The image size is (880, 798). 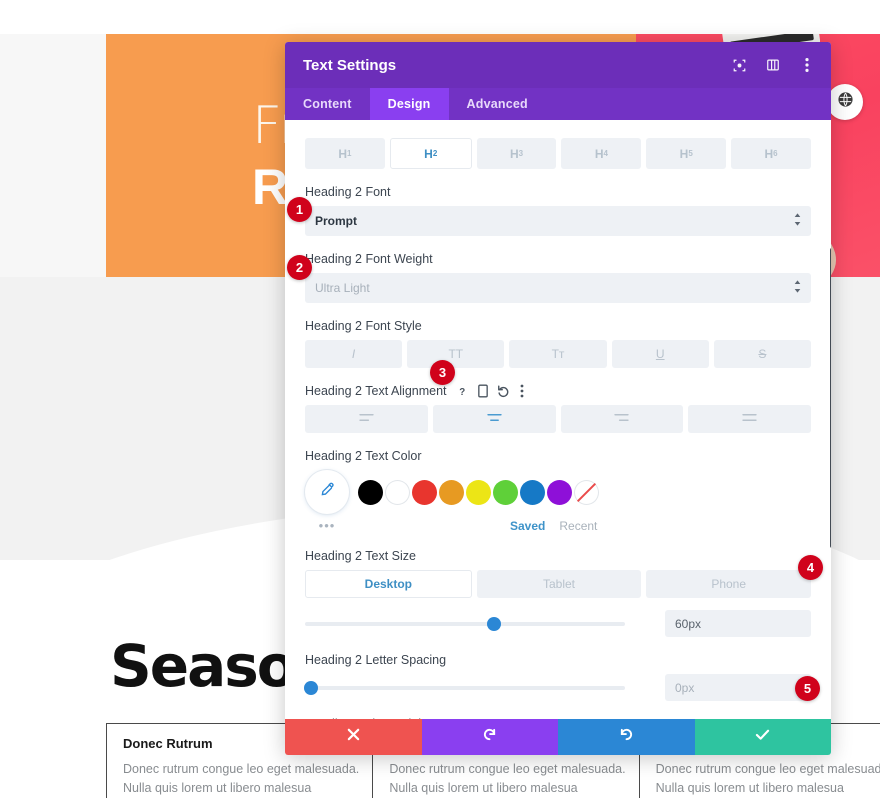 I want to click on tab-advanced: Advanced, so click(x=497, y=104).